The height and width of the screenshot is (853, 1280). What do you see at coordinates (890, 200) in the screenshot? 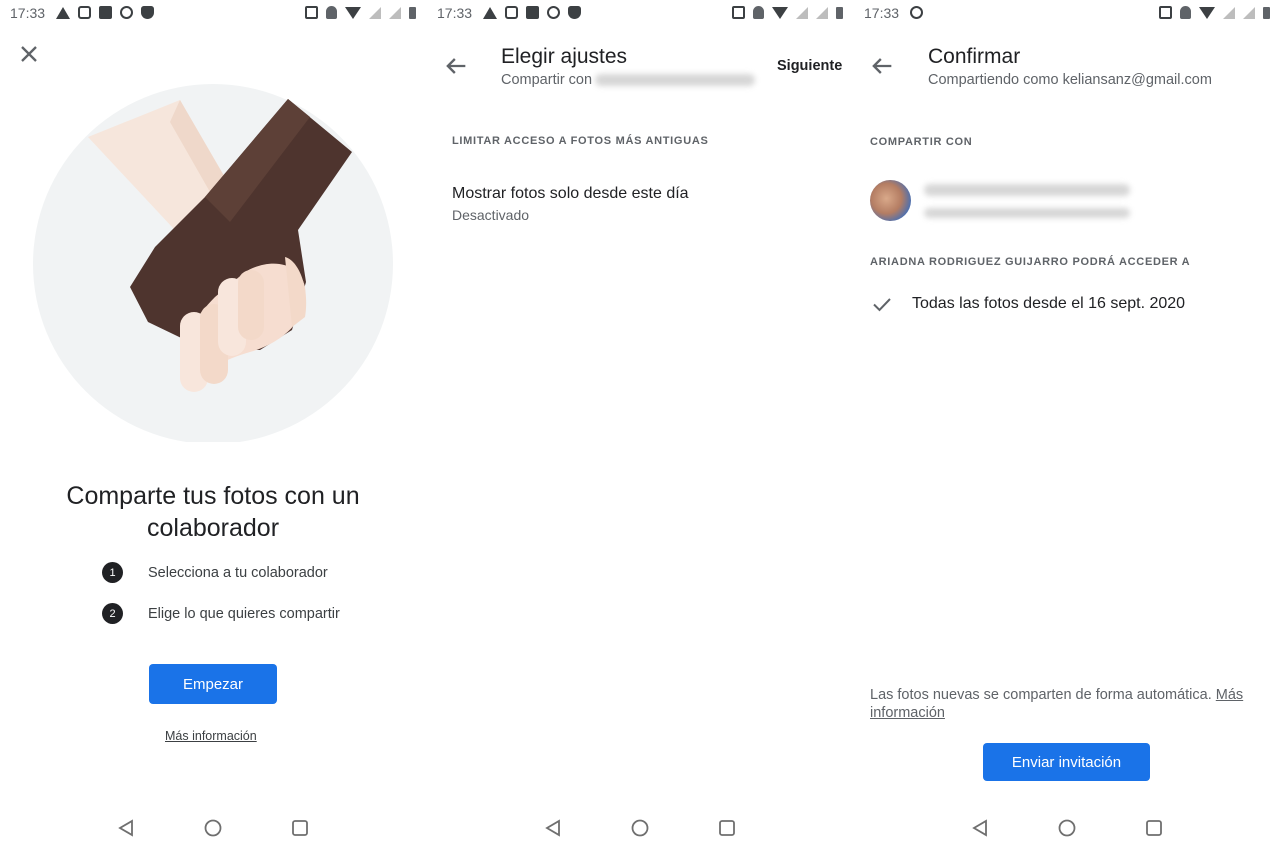
I see `avatar` at bounding box center [890, 200].